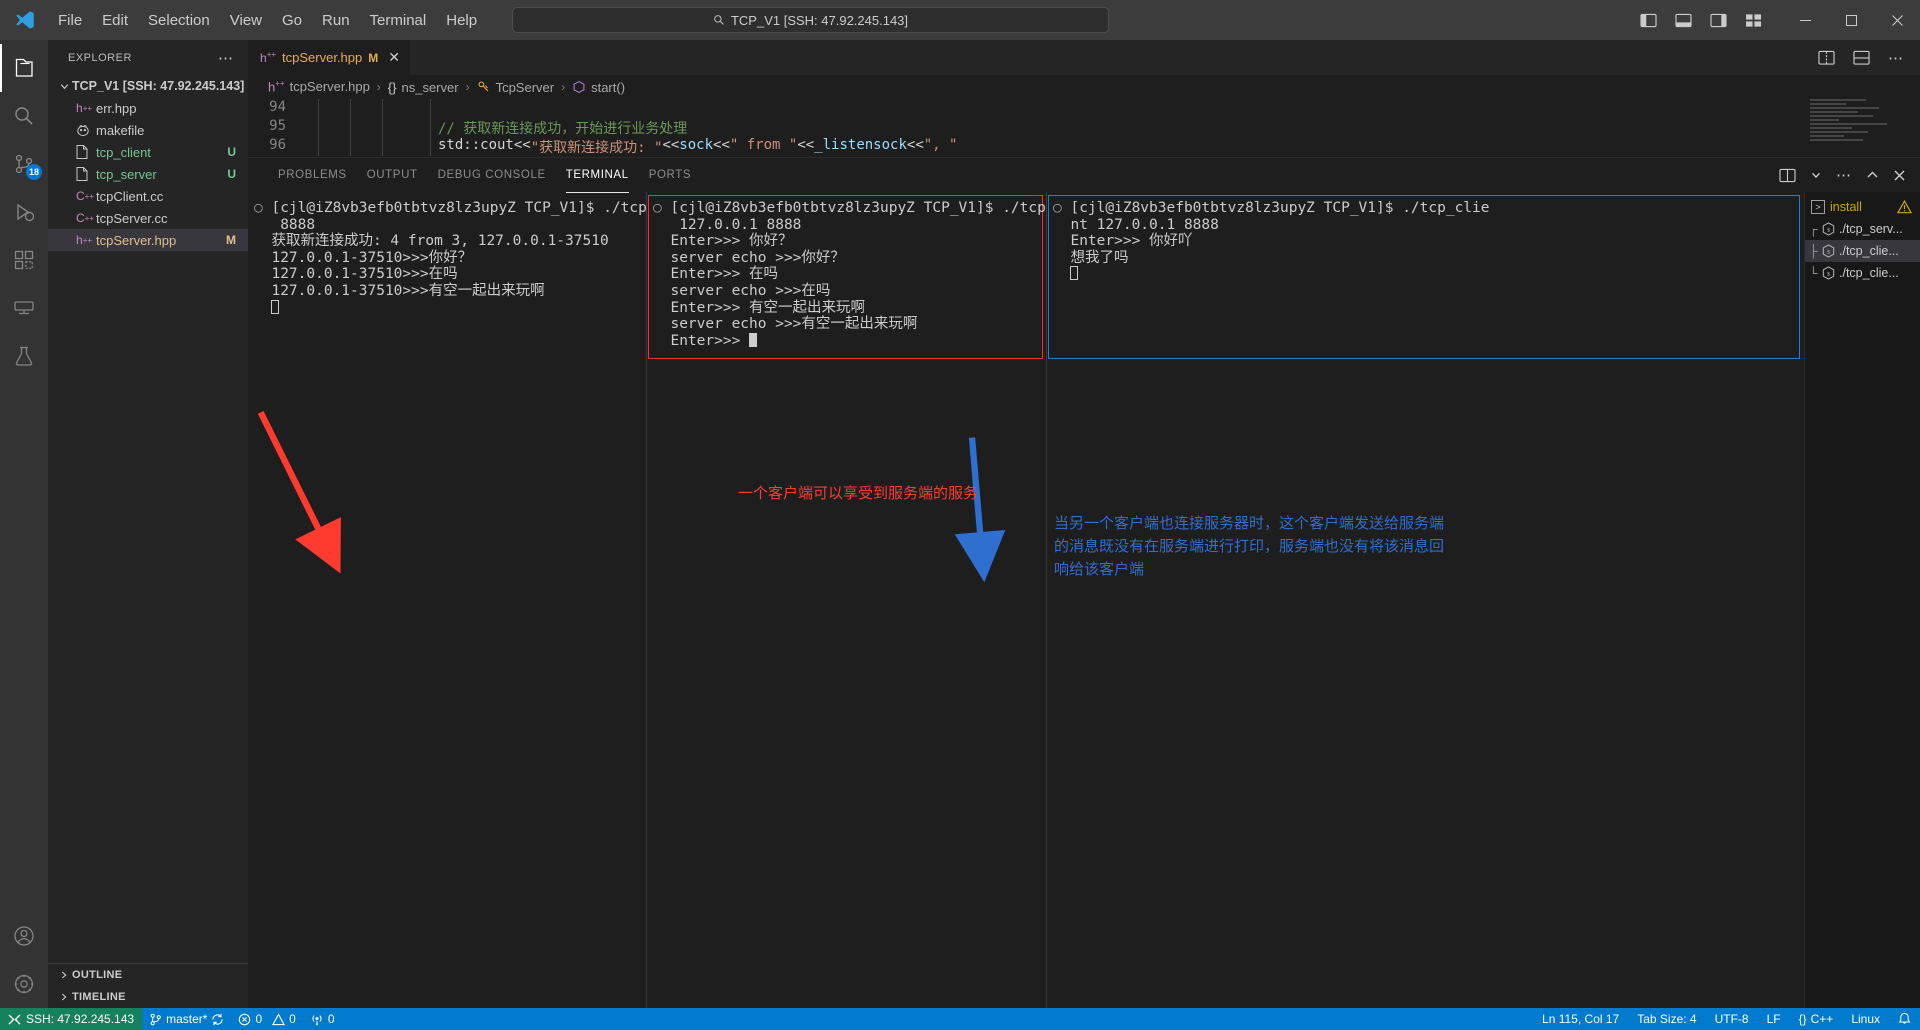 This screenshot has width=1920, height=1030. What do you see at coordinates (398, 20) in the screenshot?
I see `menu-terminal: Terminal` at bounding box center [398, 20].